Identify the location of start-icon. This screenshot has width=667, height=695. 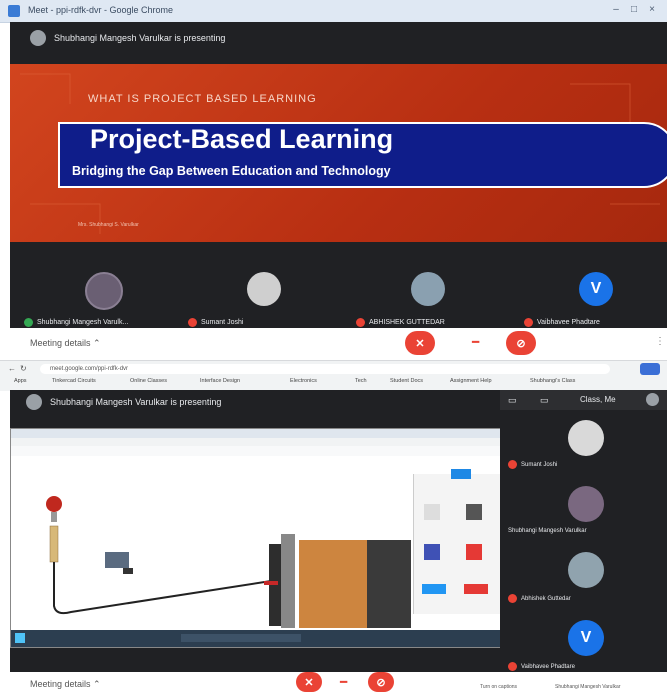
(20, 638).